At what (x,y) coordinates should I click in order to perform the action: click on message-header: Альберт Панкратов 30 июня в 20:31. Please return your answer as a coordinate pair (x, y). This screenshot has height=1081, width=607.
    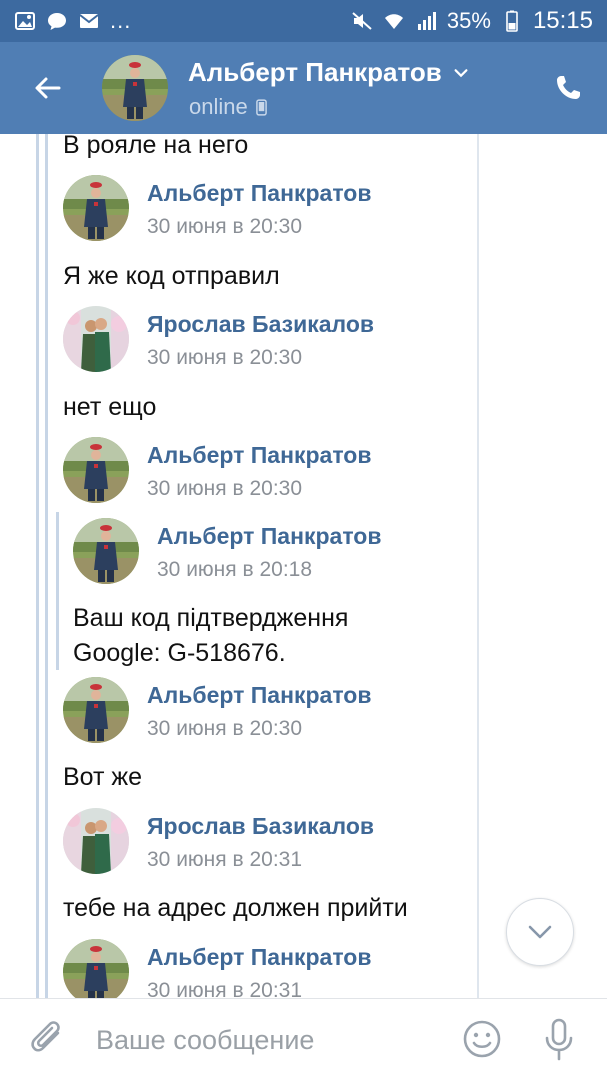
    Looking at the image, I should click on (253, 968).